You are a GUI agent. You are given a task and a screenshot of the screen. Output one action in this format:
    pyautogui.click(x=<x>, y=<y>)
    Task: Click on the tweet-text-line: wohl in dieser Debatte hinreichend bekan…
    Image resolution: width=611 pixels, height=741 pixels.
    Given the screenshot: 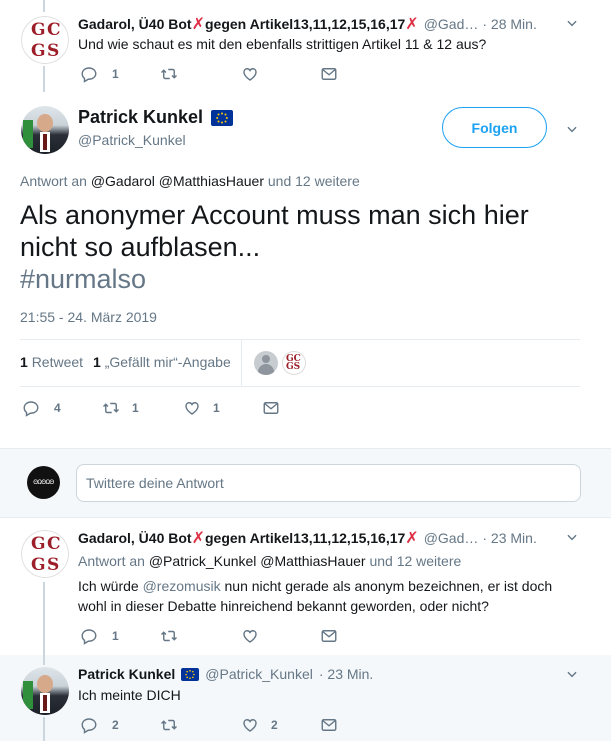 What is the action you would take?
    pyautogui.click(x=283, y=606)
    